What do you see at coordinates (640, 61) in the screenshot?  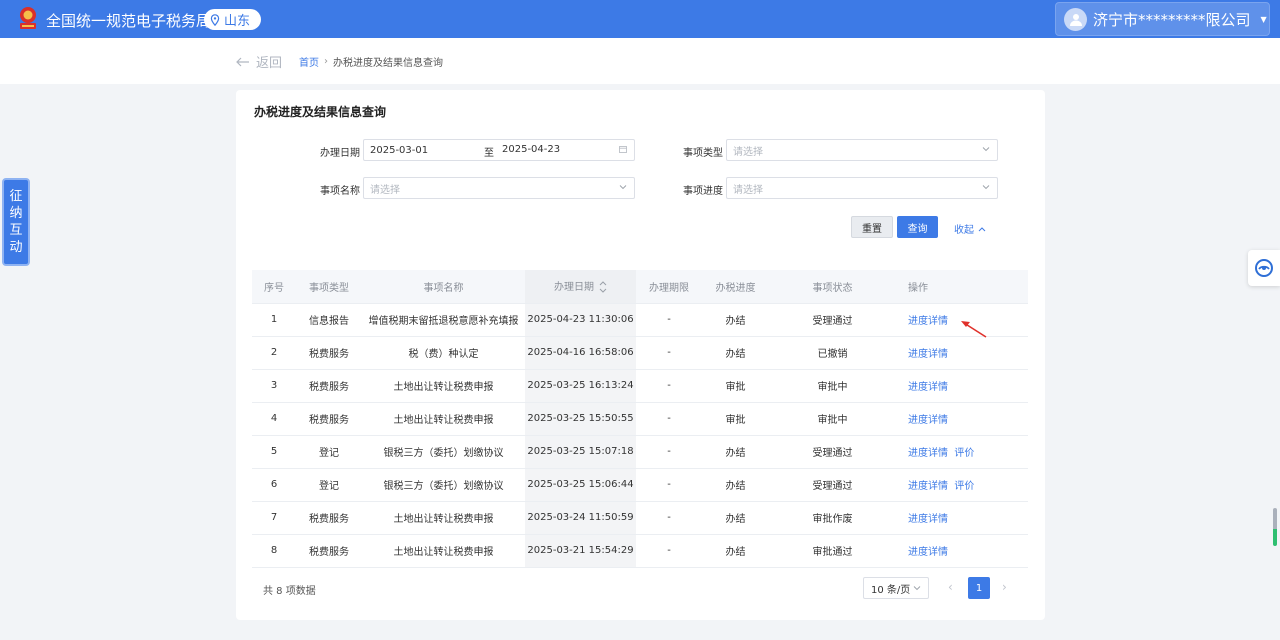 I see `breadcrumb-bar: 返回 首页 › 办税进度及结果信息查询` at bounding box center [640, 61].